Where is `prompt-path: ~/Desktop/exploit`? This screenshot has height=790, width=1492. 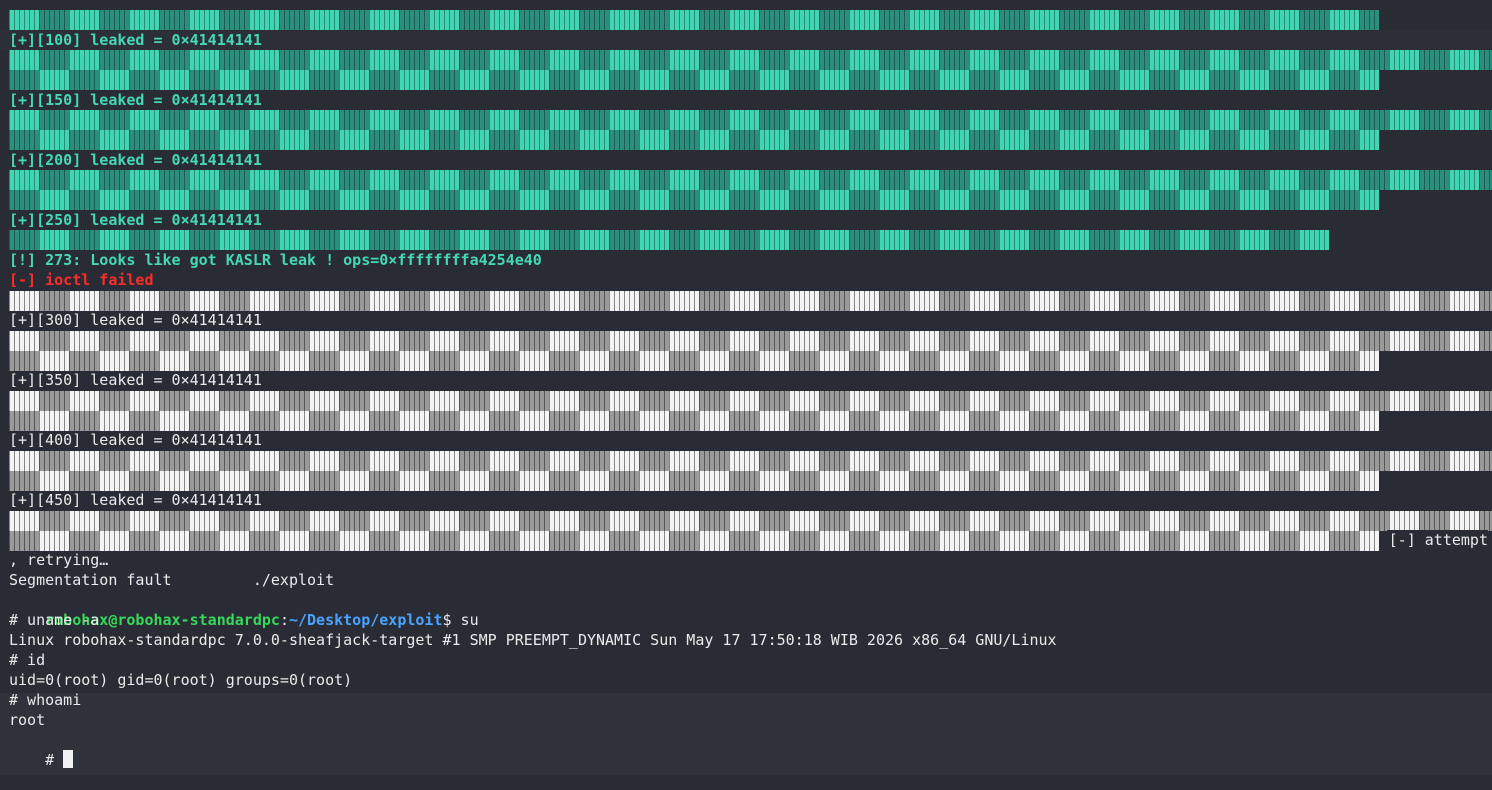 prompt-path: ~/Desktop/exploit is located at coordinates (365, 620).